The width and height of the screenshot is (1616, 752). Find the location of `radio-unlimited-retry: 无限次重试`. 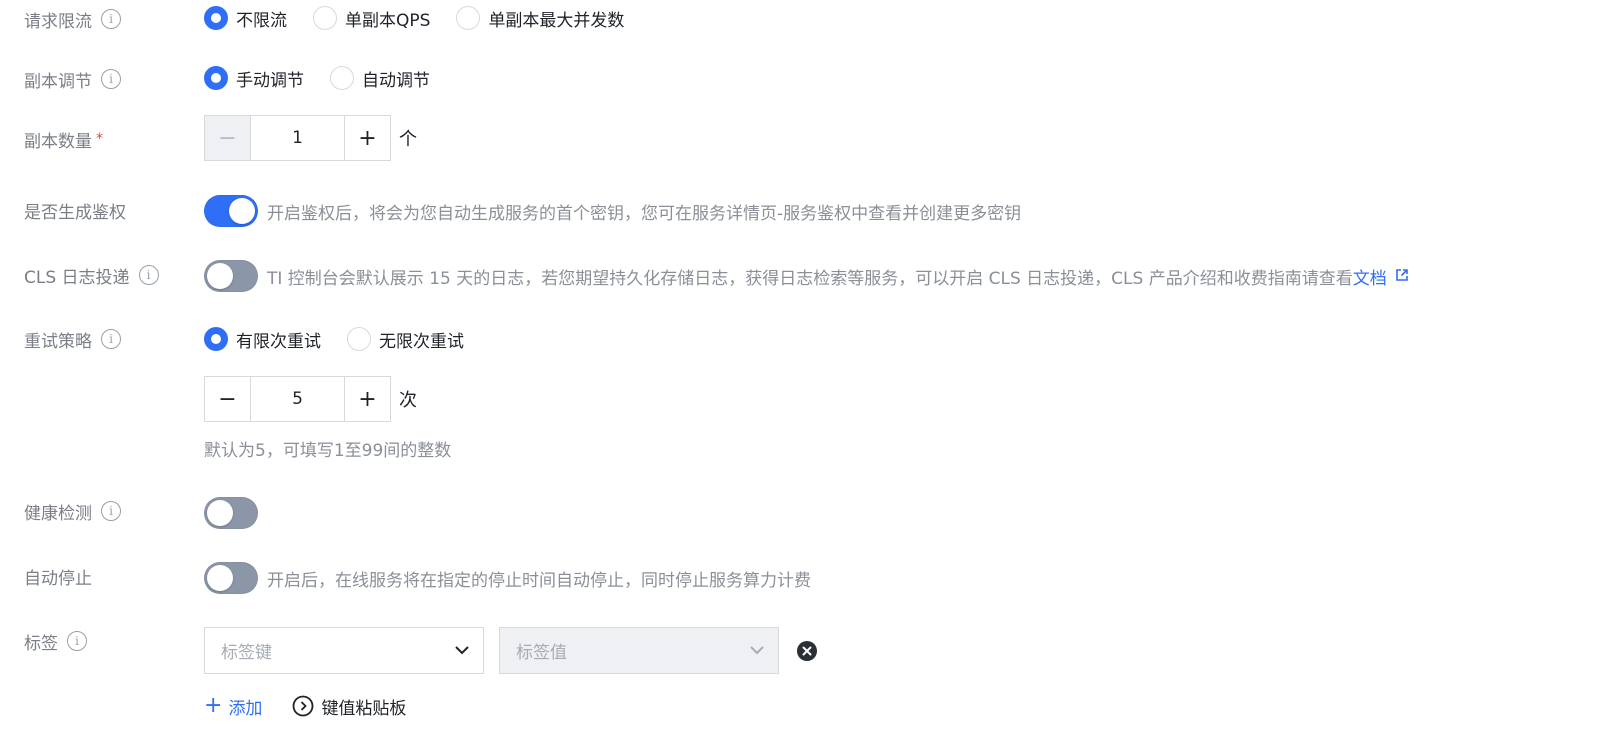

radio-unlimited-retry: 无限次重试 is located at coordinates (405, 339).